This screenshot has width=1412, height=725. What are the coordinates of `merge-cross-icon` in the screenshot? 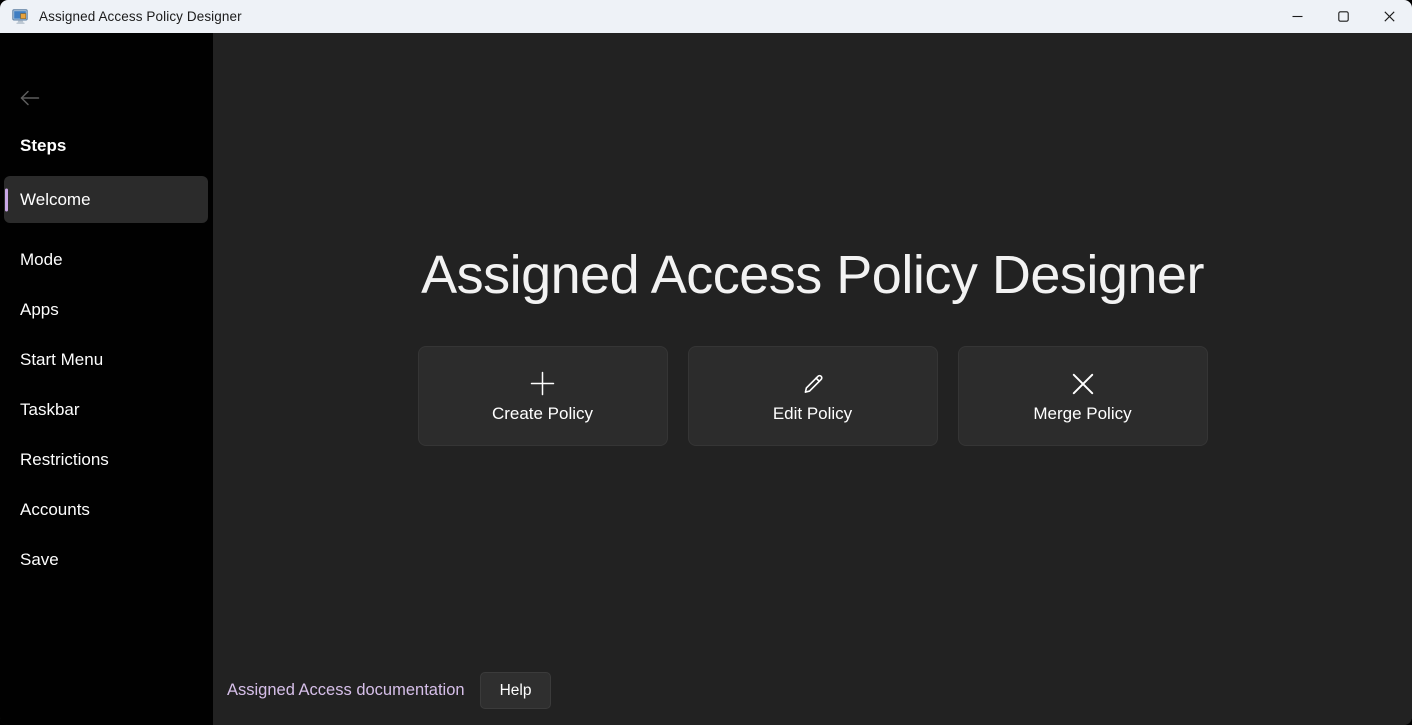 It's located at (1083, 384).